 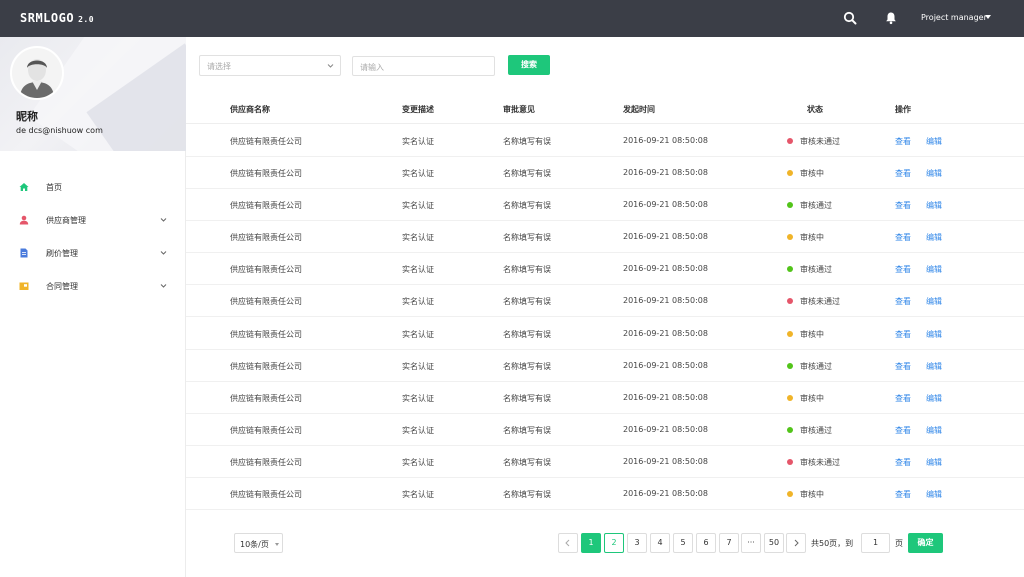 I want to click on prev-page-button, so click(x=568, y=543).